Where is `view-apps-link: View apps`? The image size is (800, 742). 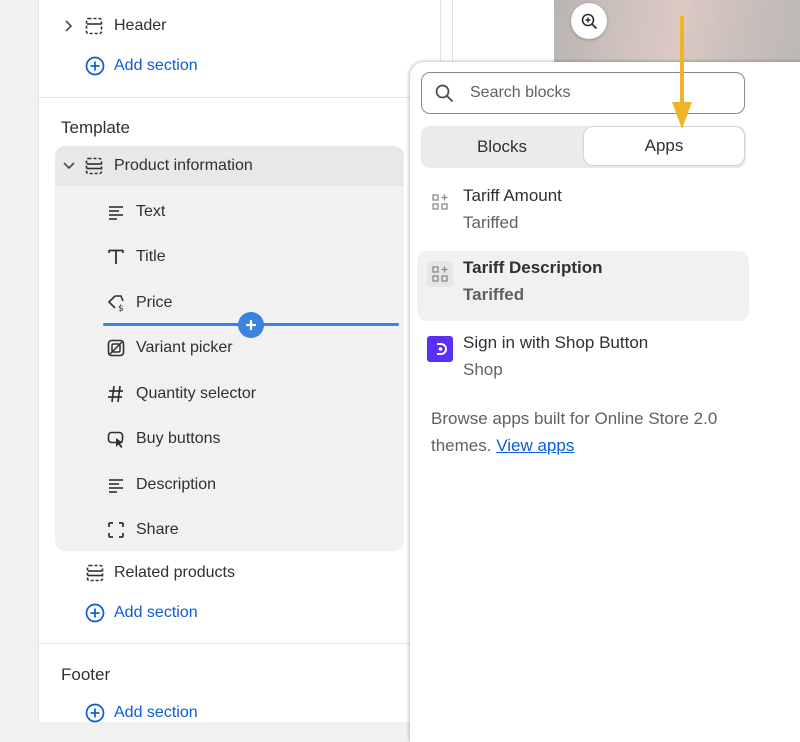 view-apps-link: View apps is located at coordinates (535, 445).